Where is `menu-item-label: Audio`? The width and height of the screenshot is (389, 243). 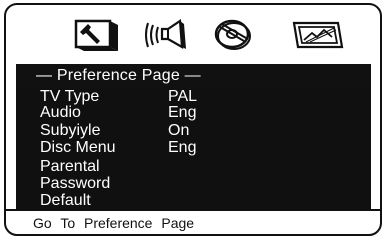
menu-item-label: Audio is located at coordinates (60, 112).